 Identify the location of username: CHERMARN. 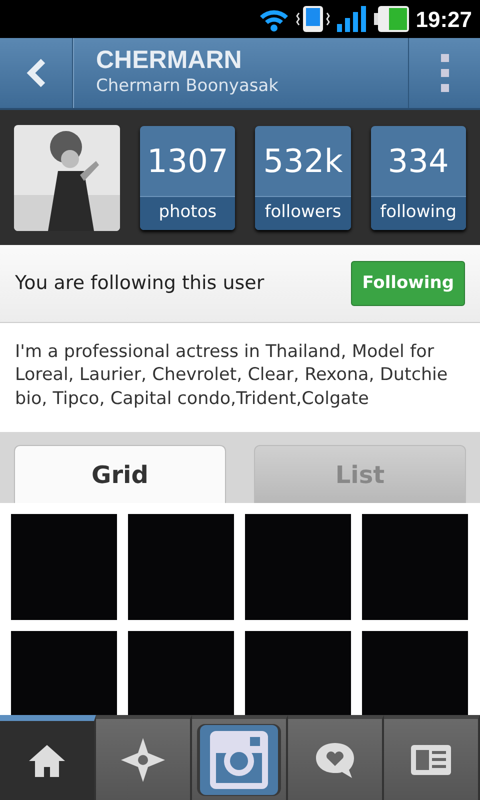
(169, 60).